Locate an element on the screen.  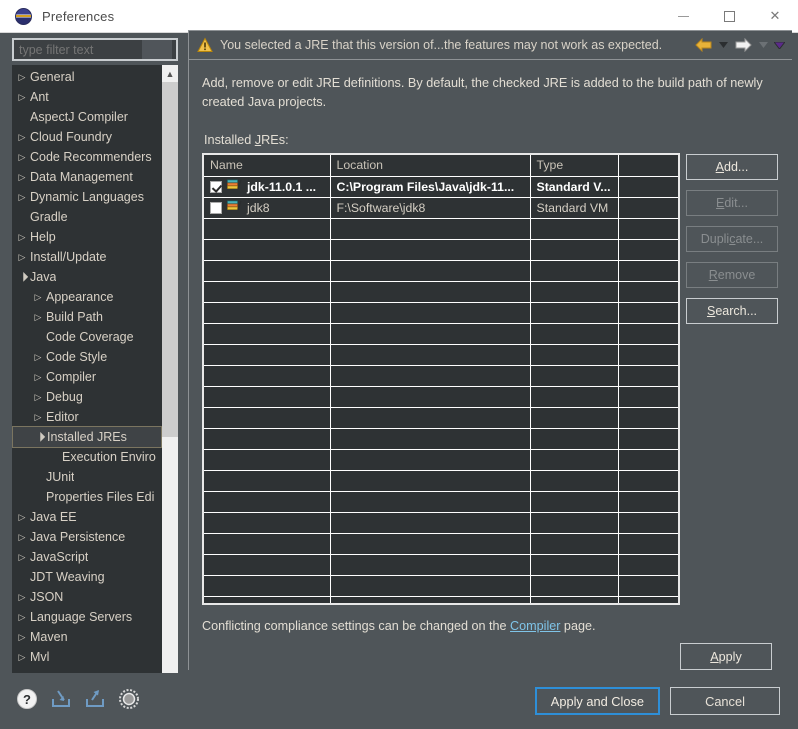
search-input is located at coordinates (78, 49).